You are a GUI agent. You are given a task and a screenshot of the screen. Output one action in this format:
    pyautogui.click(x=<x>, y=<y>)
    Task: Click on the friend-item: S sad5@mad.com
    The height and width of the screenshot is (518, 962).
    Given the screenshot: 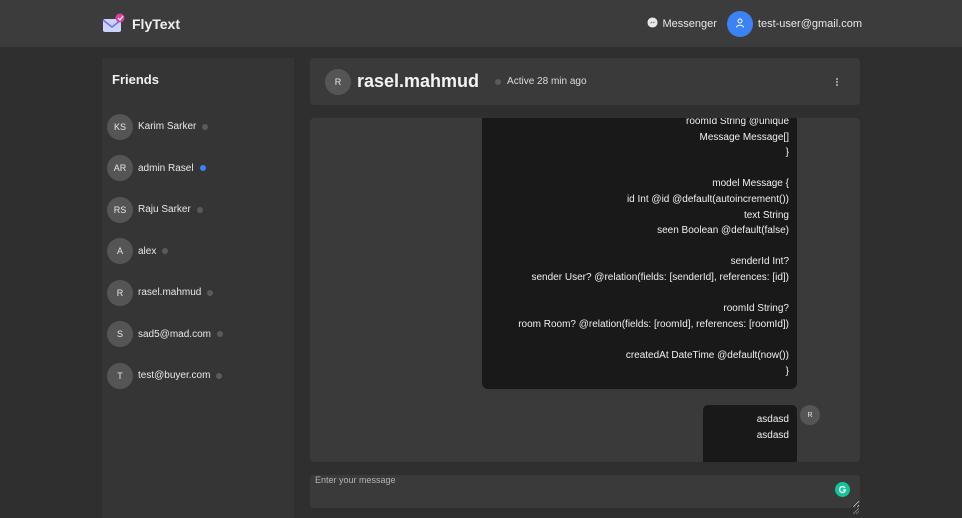 What is the action you would take?
    pyautogui.click(x=198, y=335)
    